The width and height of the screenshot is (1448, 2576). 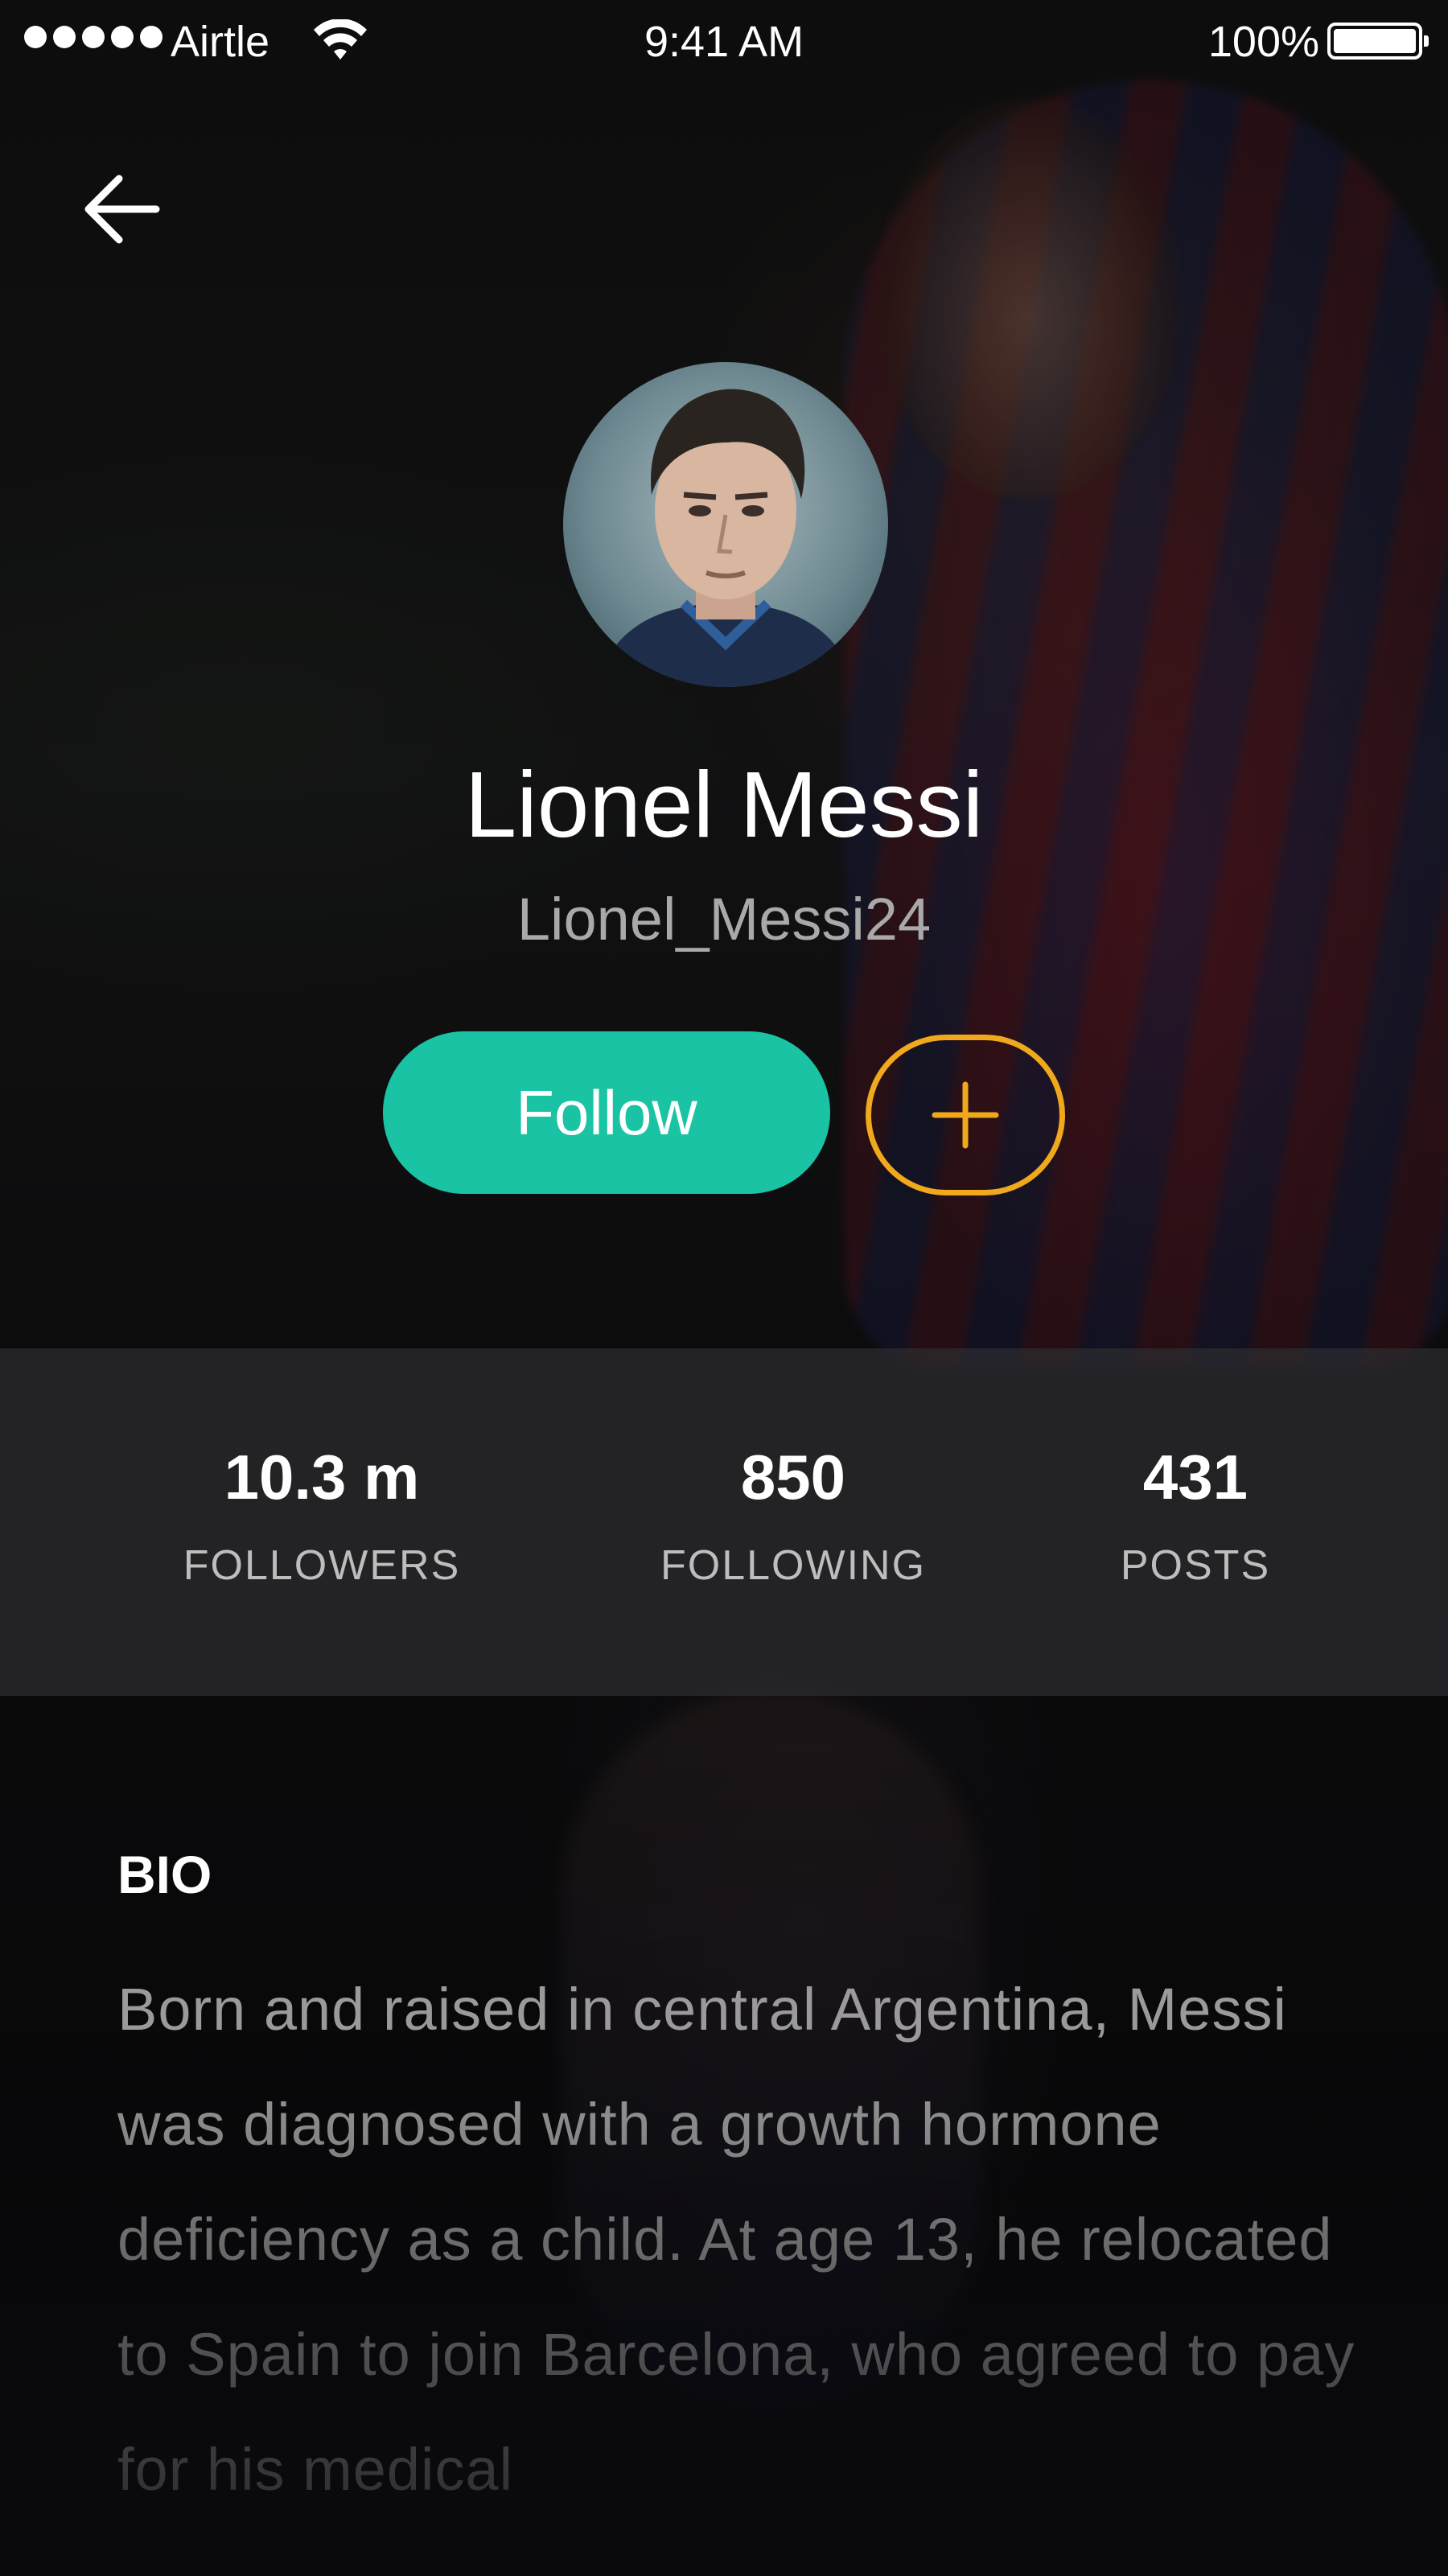 I want to click on followers-label: FOLLOWERS, so click(x=322, y=1565).